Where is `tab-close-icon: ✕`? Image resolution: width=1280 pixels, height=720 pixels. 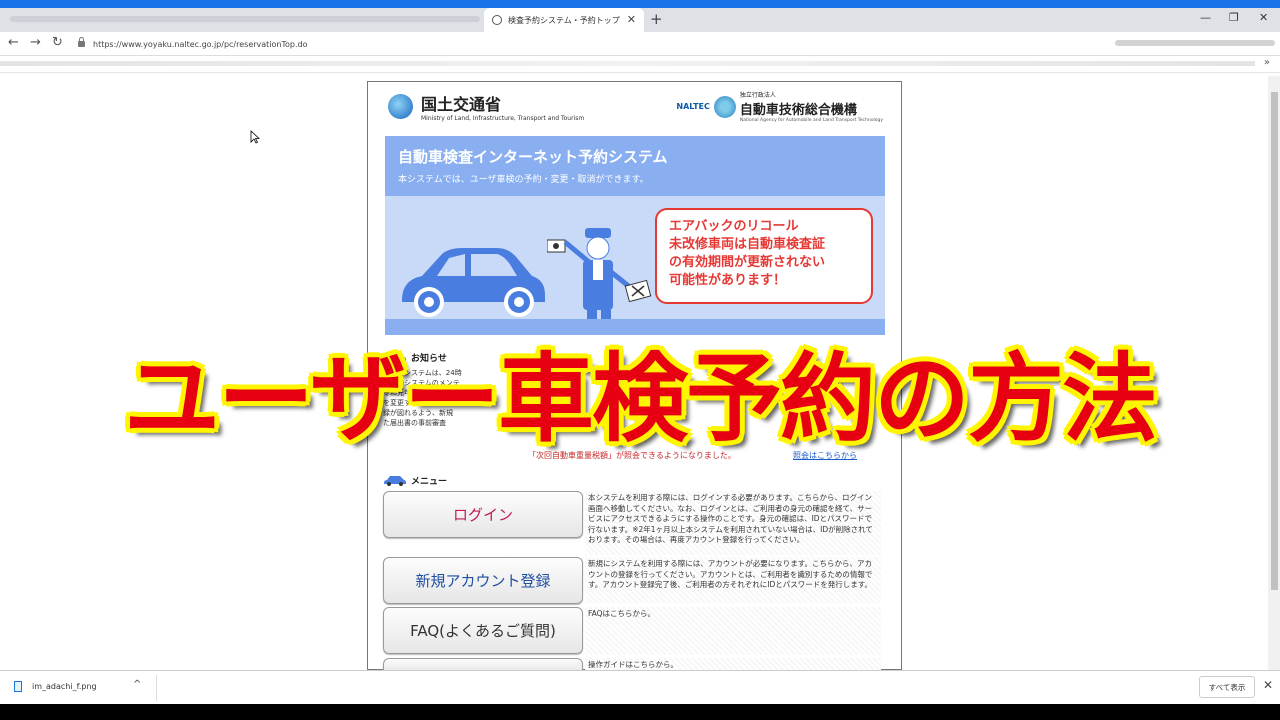
tab-close-icon: ✕ is located at coordinates (631, 19).